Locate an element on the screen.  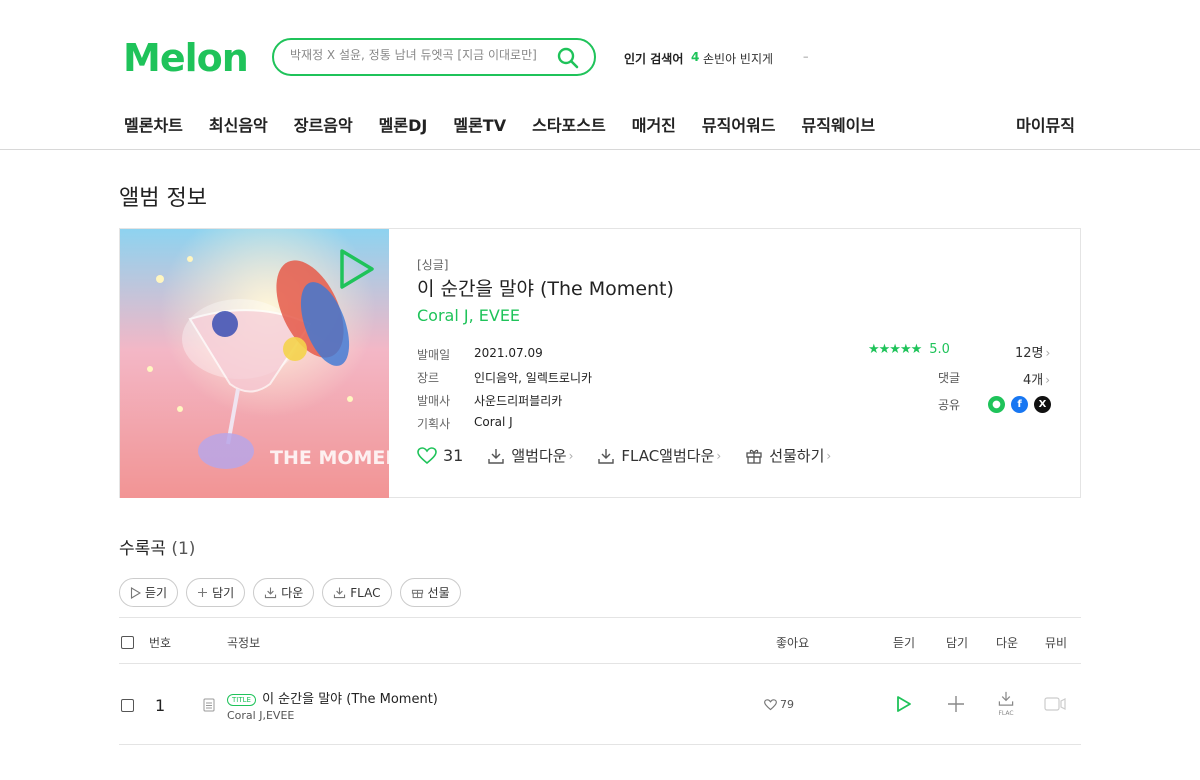
comment-label: 댓글 is located at coordinates (949, 378).